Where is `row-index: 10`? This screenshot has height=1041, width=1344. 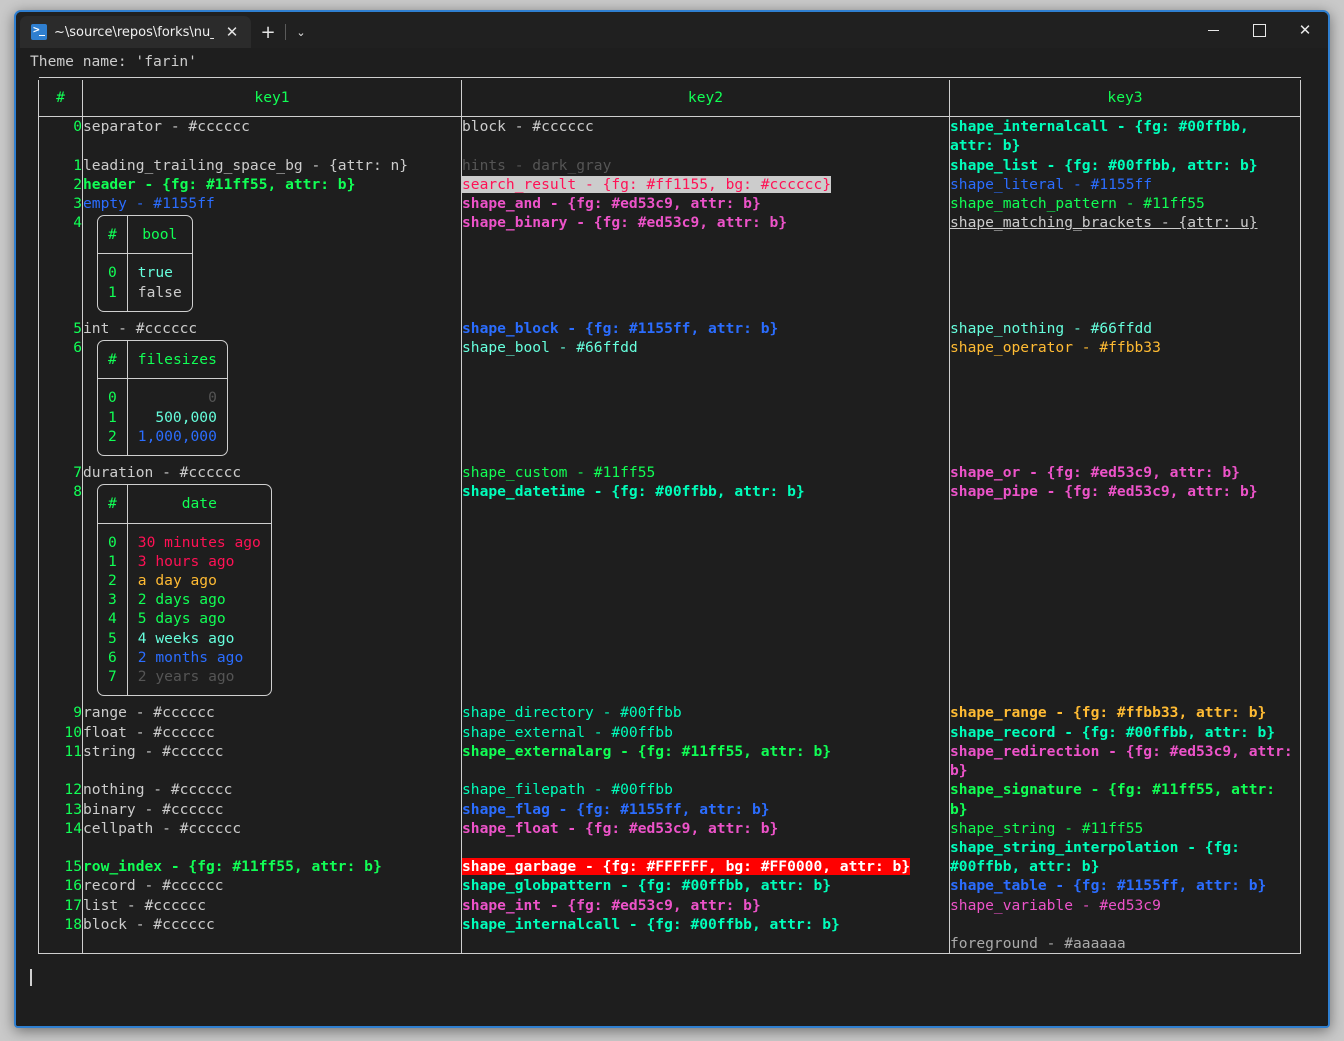 row-index: 10 is located at coordinates (73, 732).